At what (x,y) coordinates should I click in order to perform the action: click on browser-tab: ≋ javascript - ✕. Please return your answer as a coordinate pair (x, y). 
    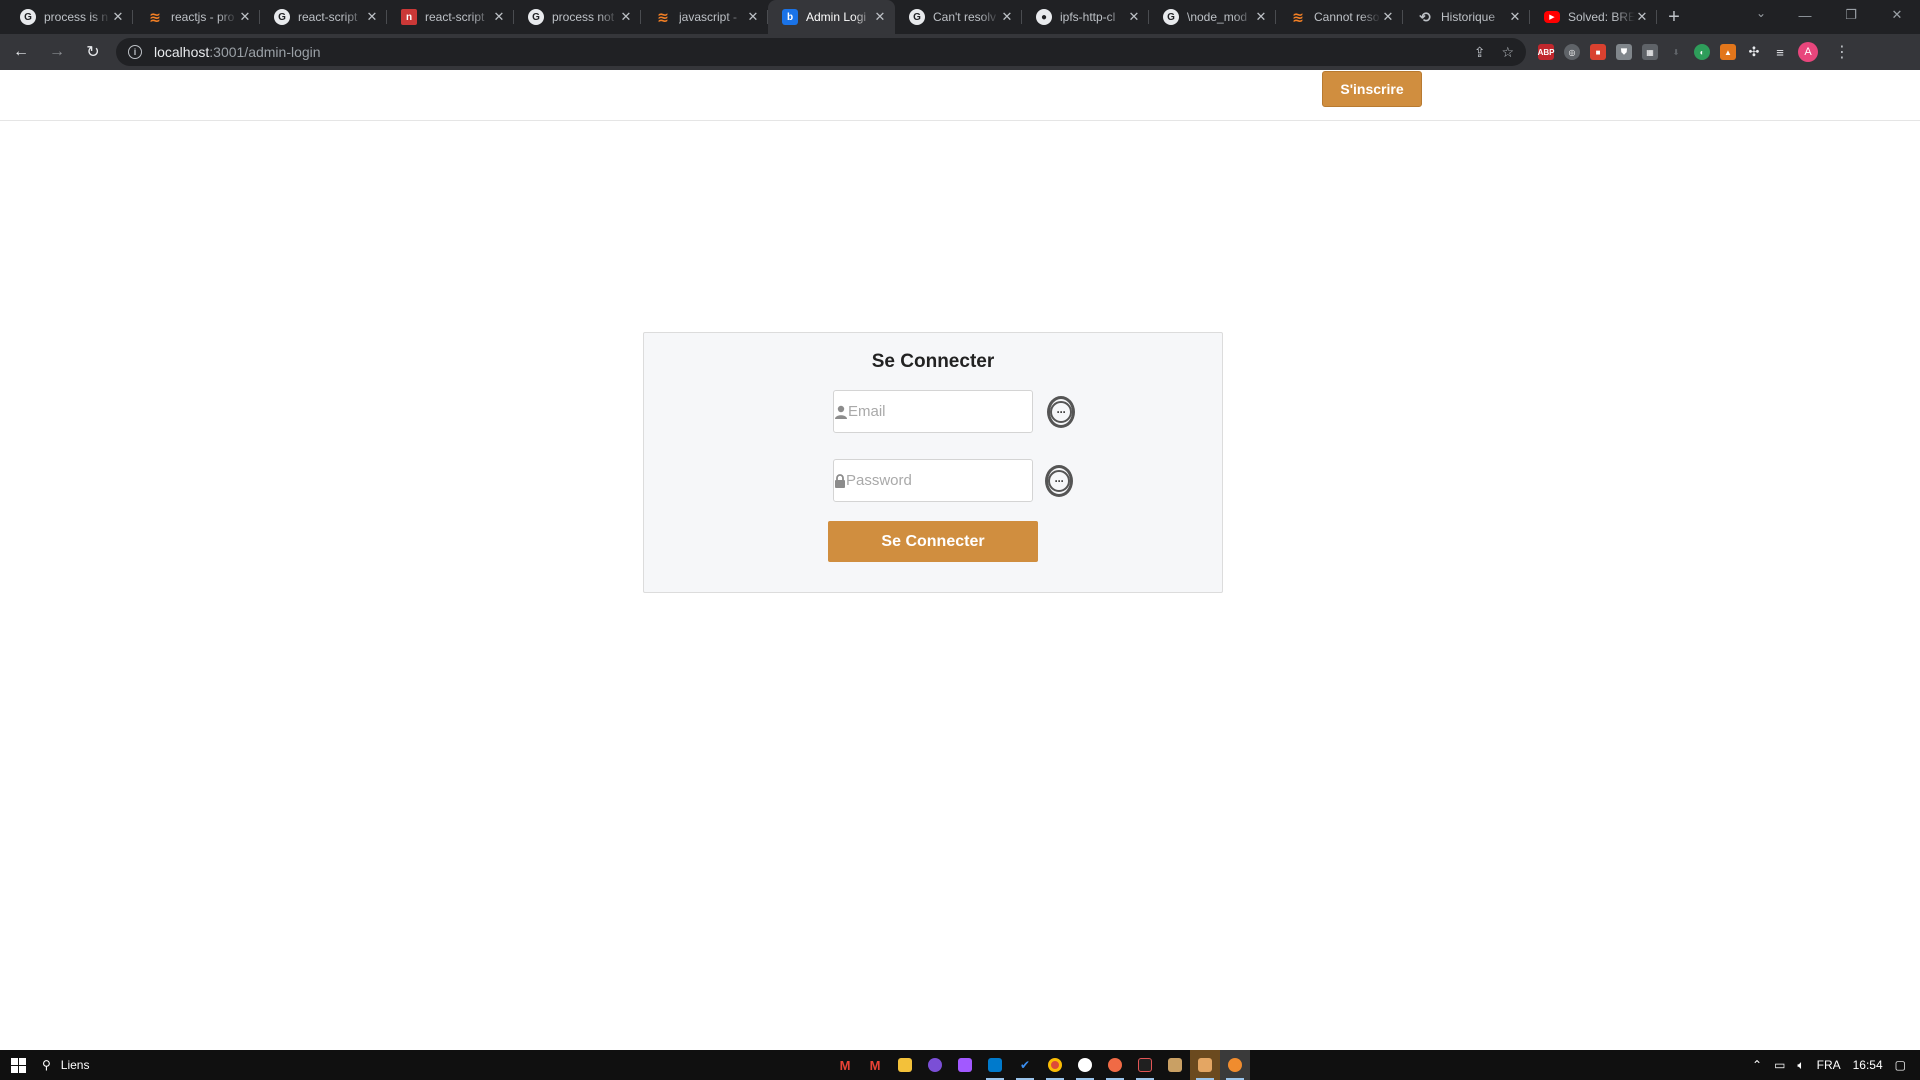
    Looking at the image, I should click on (704, 17).